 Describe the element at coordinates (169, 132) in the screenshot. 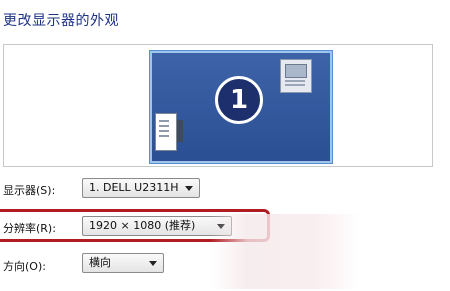

I see `secondary-monitor-icon-left` at that location.